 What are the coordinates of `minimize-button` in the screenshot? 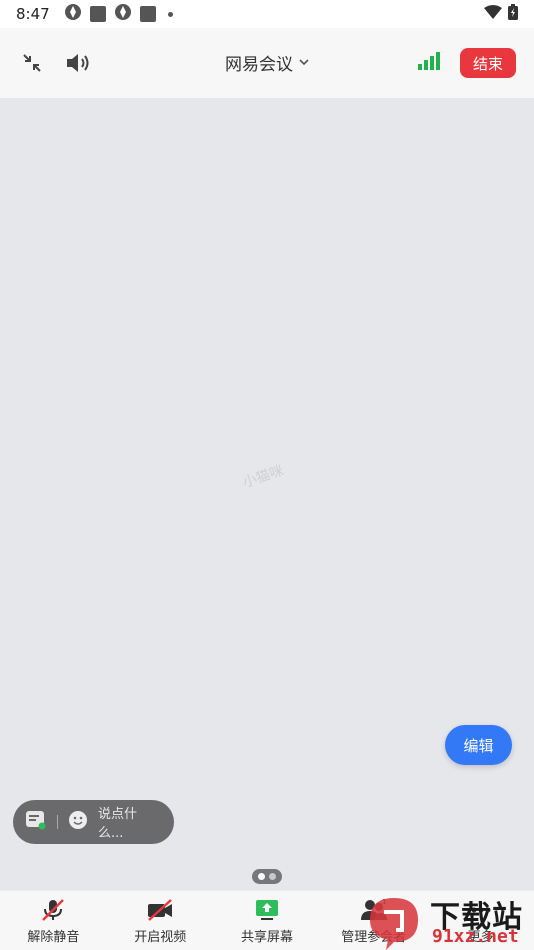 It's located at (32, 63).